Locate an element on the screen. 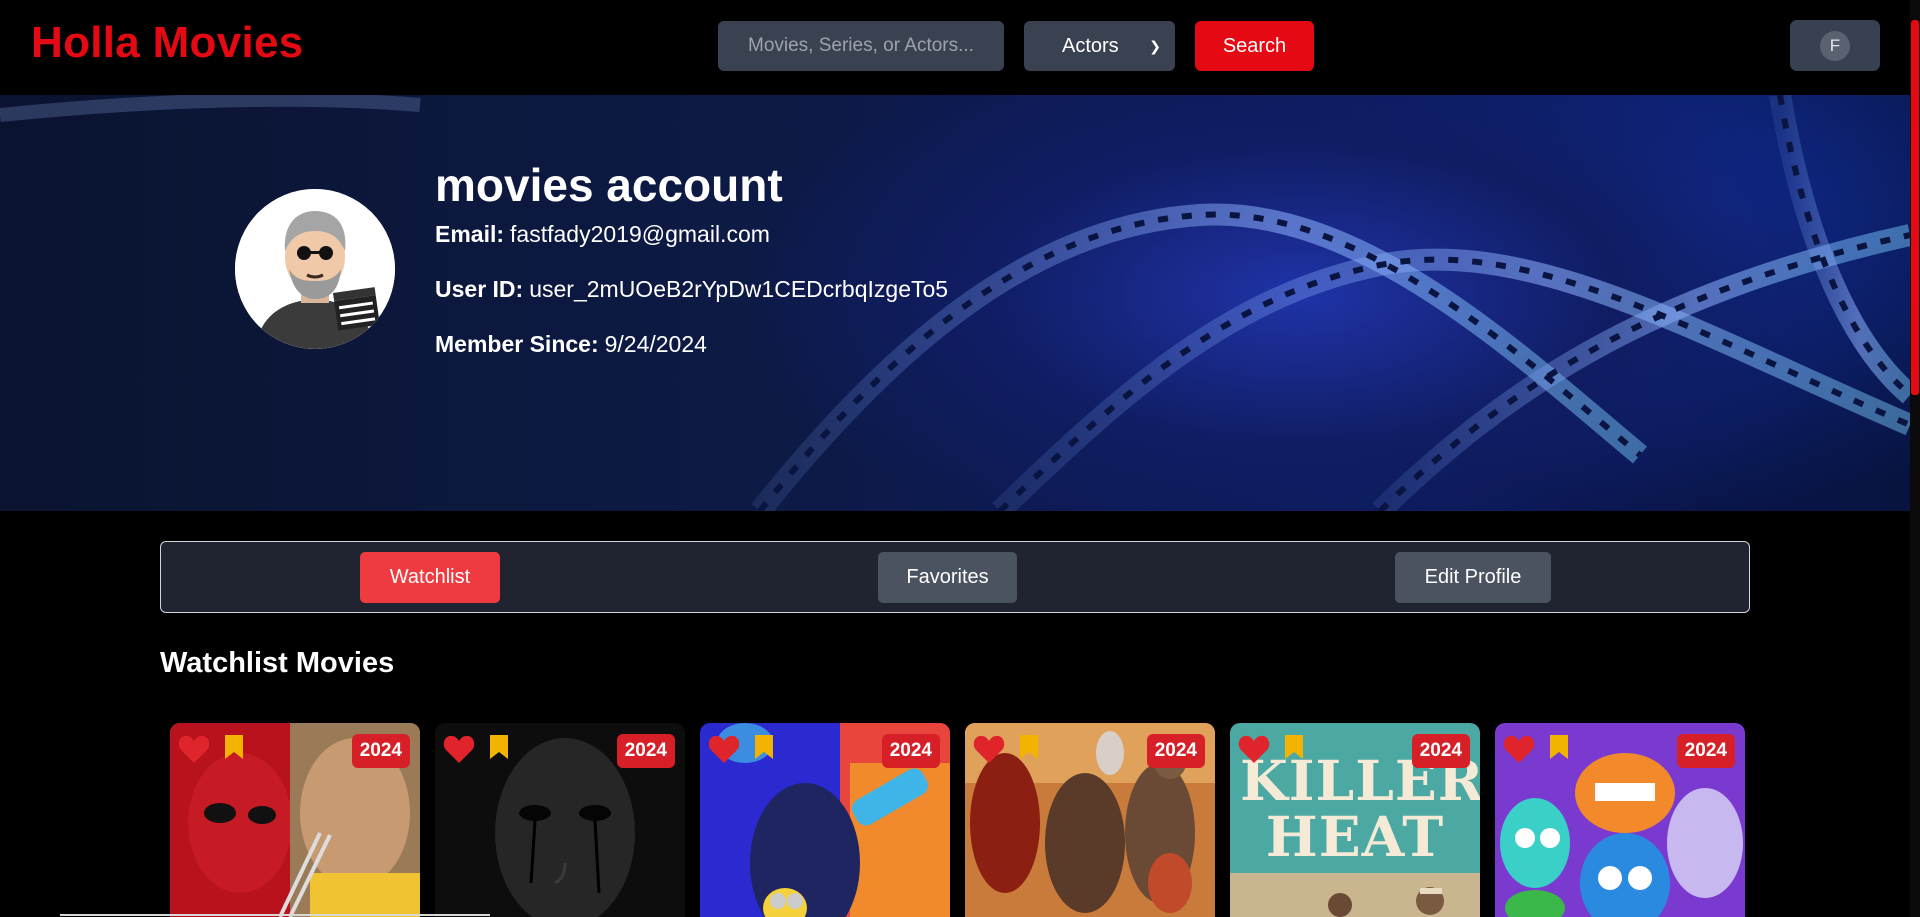 Image resolution: width=1920 pixels, height=917 pixels. scrollbar-thumb is located at coordinates (1915, 207).